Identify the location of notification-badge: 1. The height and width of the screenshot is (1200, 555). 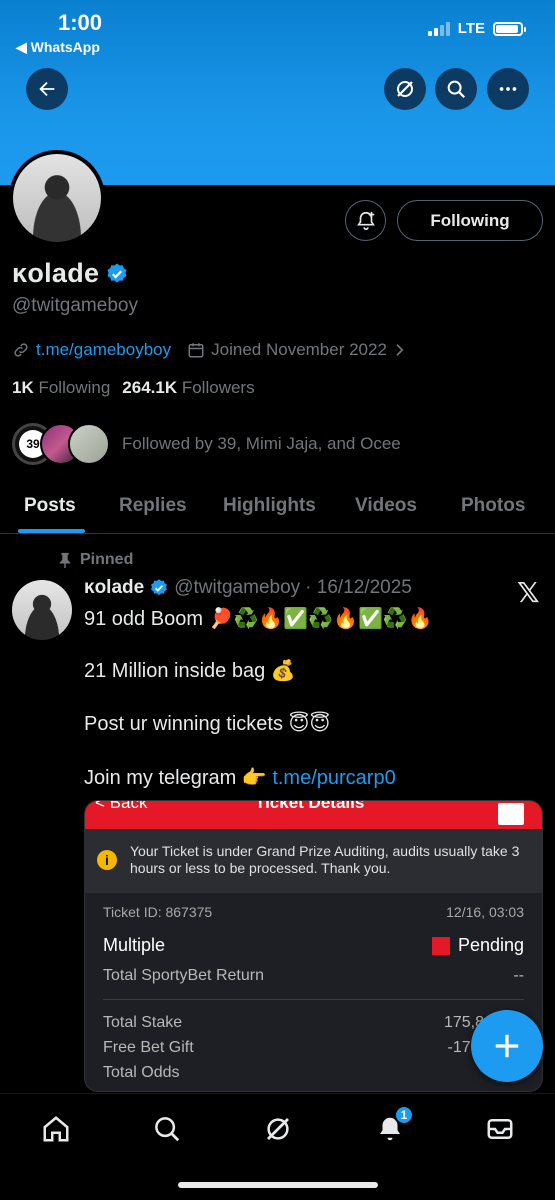
(404, 1115).